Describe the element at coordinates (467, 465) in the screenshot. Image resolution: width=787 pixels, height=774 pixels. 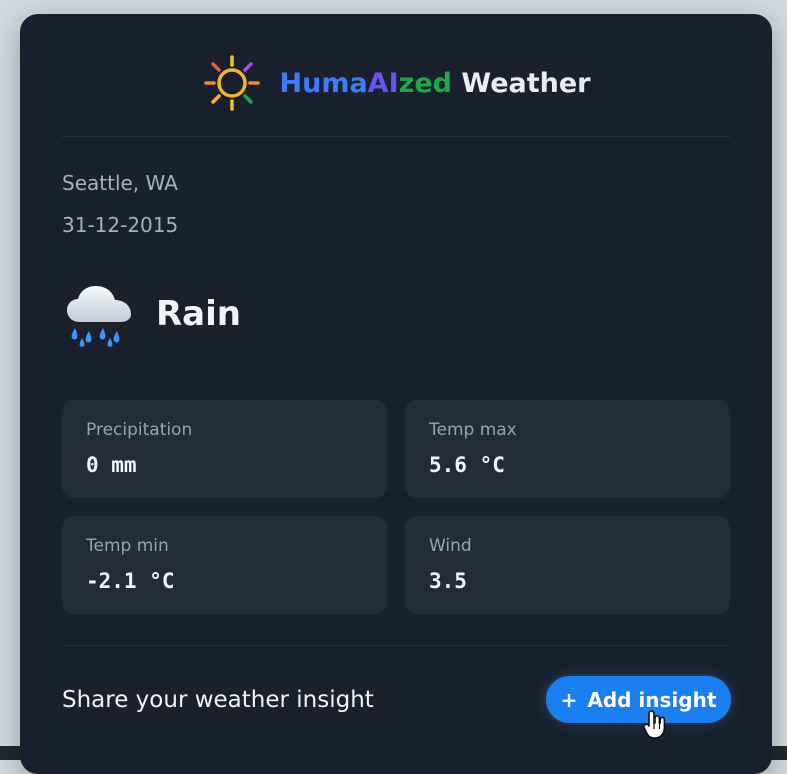
I see `stat-value-temp-max: 5.6 °C` at that location.